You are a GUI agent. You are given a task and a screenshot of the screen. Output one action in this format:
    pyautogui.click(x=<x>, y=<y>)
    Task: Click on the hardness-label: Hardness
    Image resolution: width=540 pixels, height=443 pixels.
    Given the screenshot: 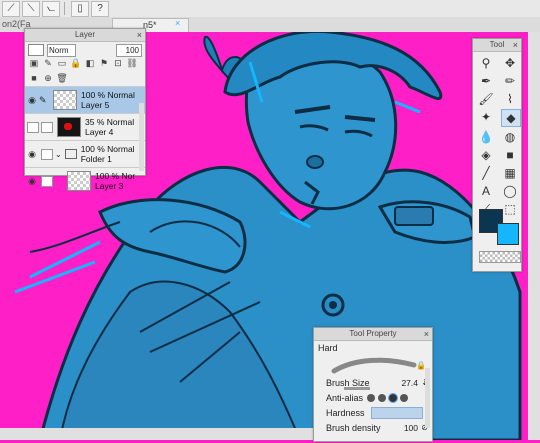 What is the action you would take?
    pyautogui.click(x=345, y=412)
    